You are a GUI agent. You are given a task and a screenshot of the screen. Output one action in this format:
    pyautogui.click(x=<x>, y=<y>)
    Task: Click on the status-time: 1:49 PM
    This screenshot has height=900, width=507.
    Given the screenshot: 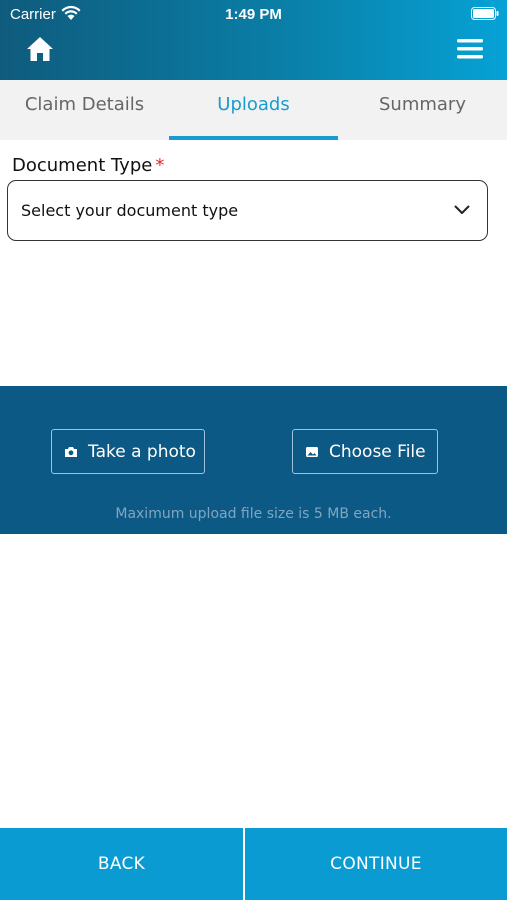 What is the action you would take?
    pyautogui.click(x=253, y=14)
    